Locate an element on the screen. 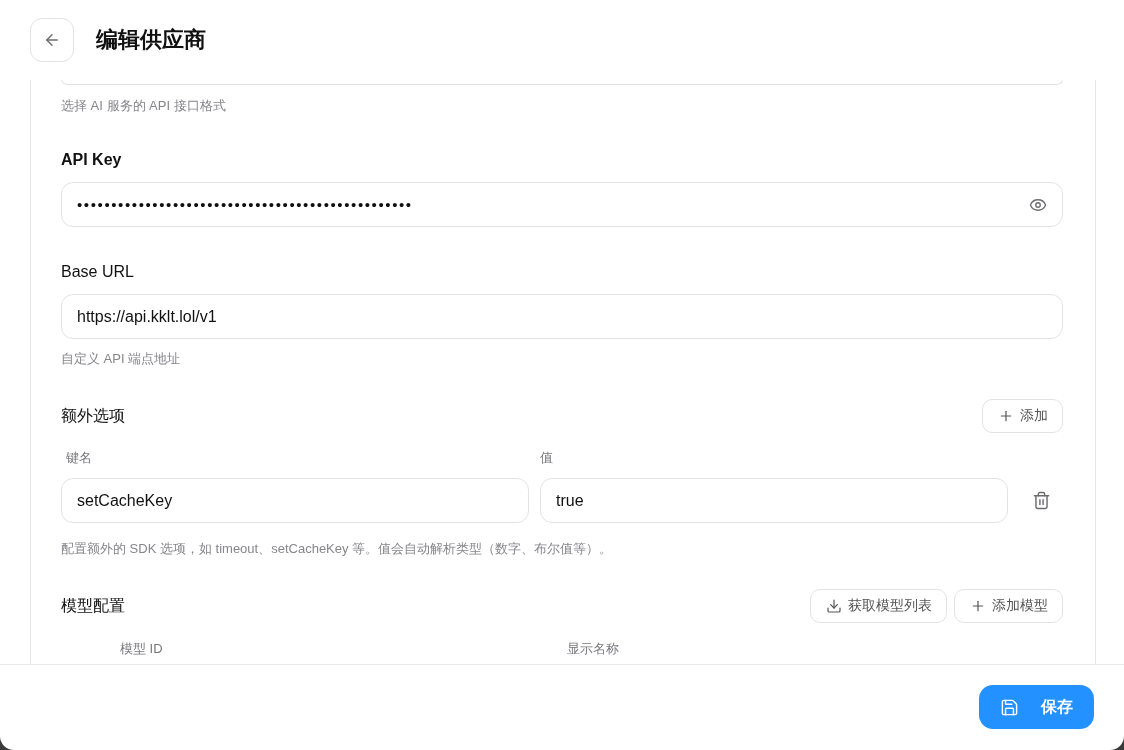 The width and height of the screenshot is (1124, 750). column-header: 显示名称 is located at coordinates (593, 649).